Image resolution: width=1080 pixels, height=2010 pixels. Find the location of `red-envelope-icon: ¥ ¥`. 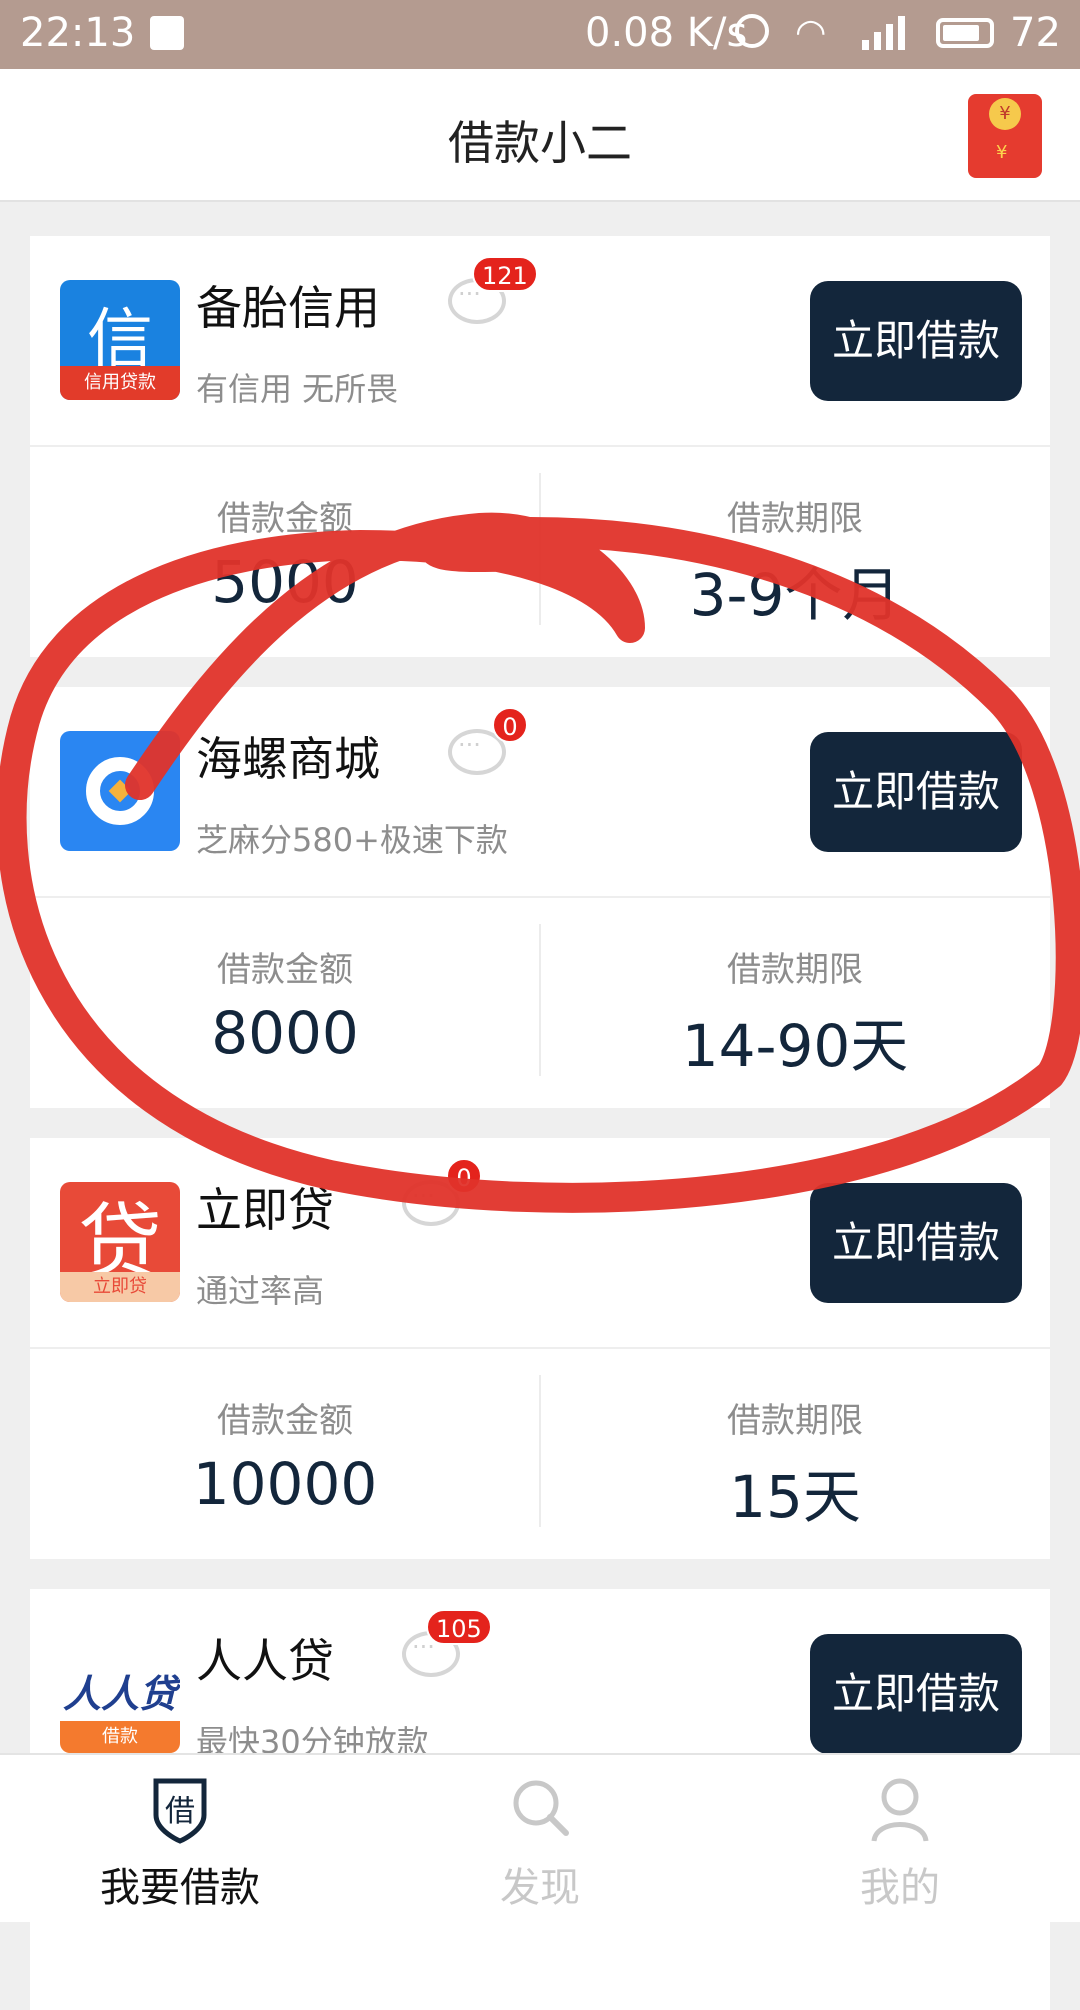

red-envelope-icon: ¥ ¥ is located at coordinates (1005, 136).